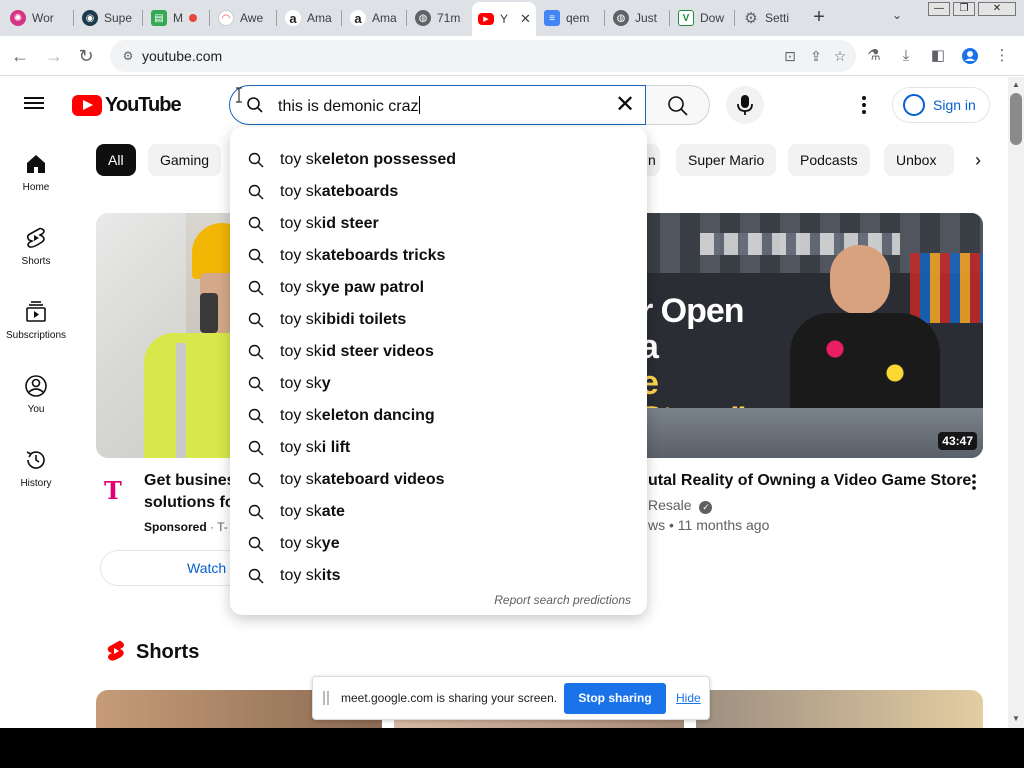 The width and height of the screenshot is (1024, 768). Describe the element at coordinates (437, 105) in the screenshot. I see `search-input: this is demonic craz ✕` at that location.